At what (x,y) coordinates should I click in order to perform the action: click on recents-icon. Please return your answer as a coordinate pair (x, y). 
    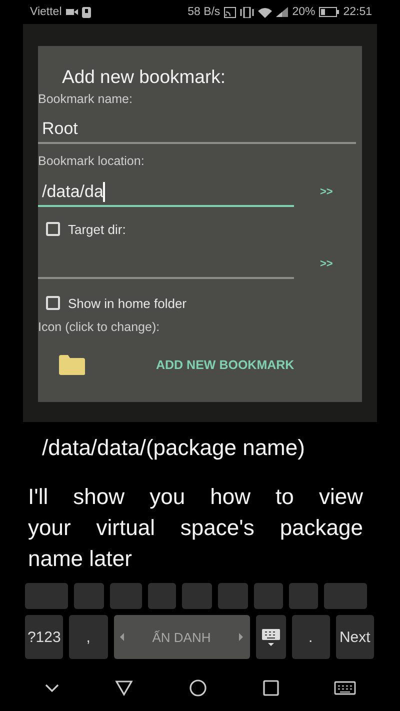
    Looking at the image, I should click on (270, 688).